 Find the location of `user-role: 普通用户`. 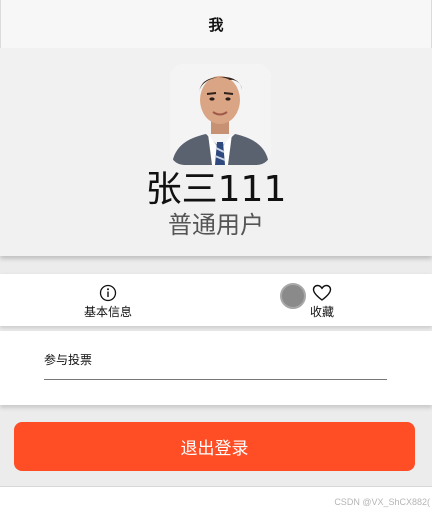

user-role: 普通用户 is located at coordinates (216, 225).